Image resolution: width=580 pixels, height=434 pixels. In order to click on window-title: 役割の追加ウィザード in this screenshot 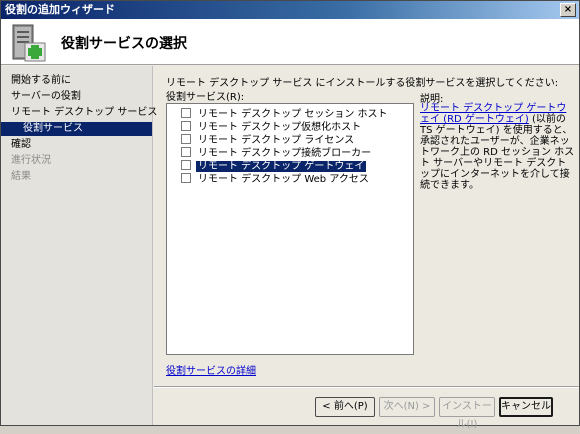, I will do `click(60, 9)`.